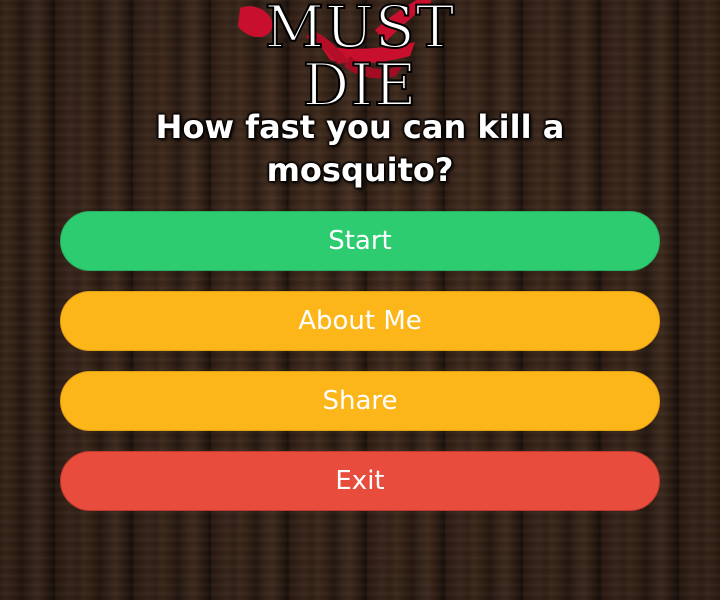  I want to click on headline-line-1: How fast you can kill a, so click(360, 127).